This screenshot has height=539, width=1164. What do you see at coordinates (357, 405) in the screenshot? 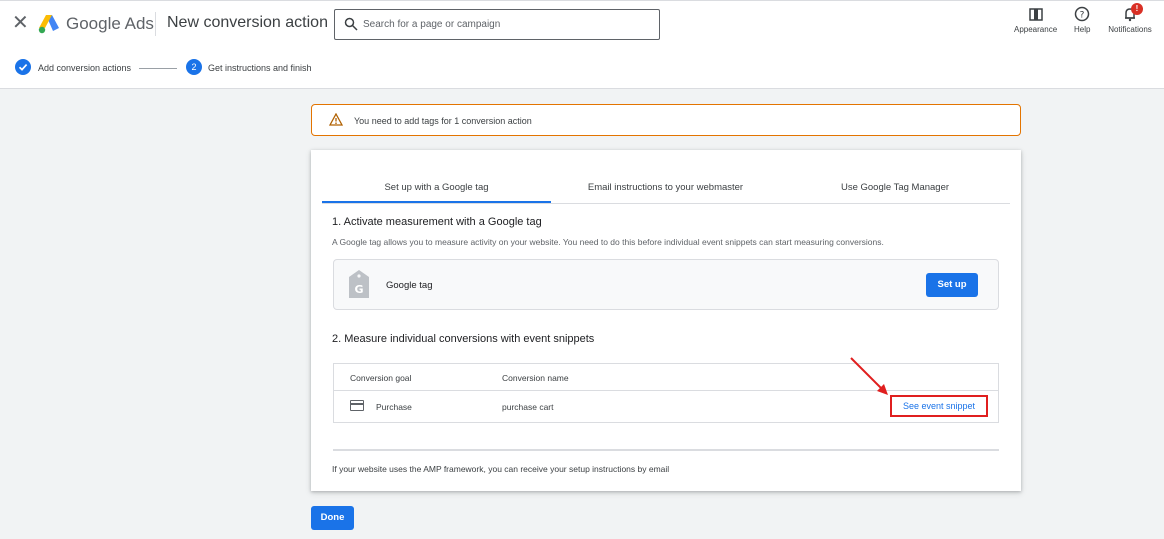
I see `credit-card-icon` at bounding box center [357, 405].